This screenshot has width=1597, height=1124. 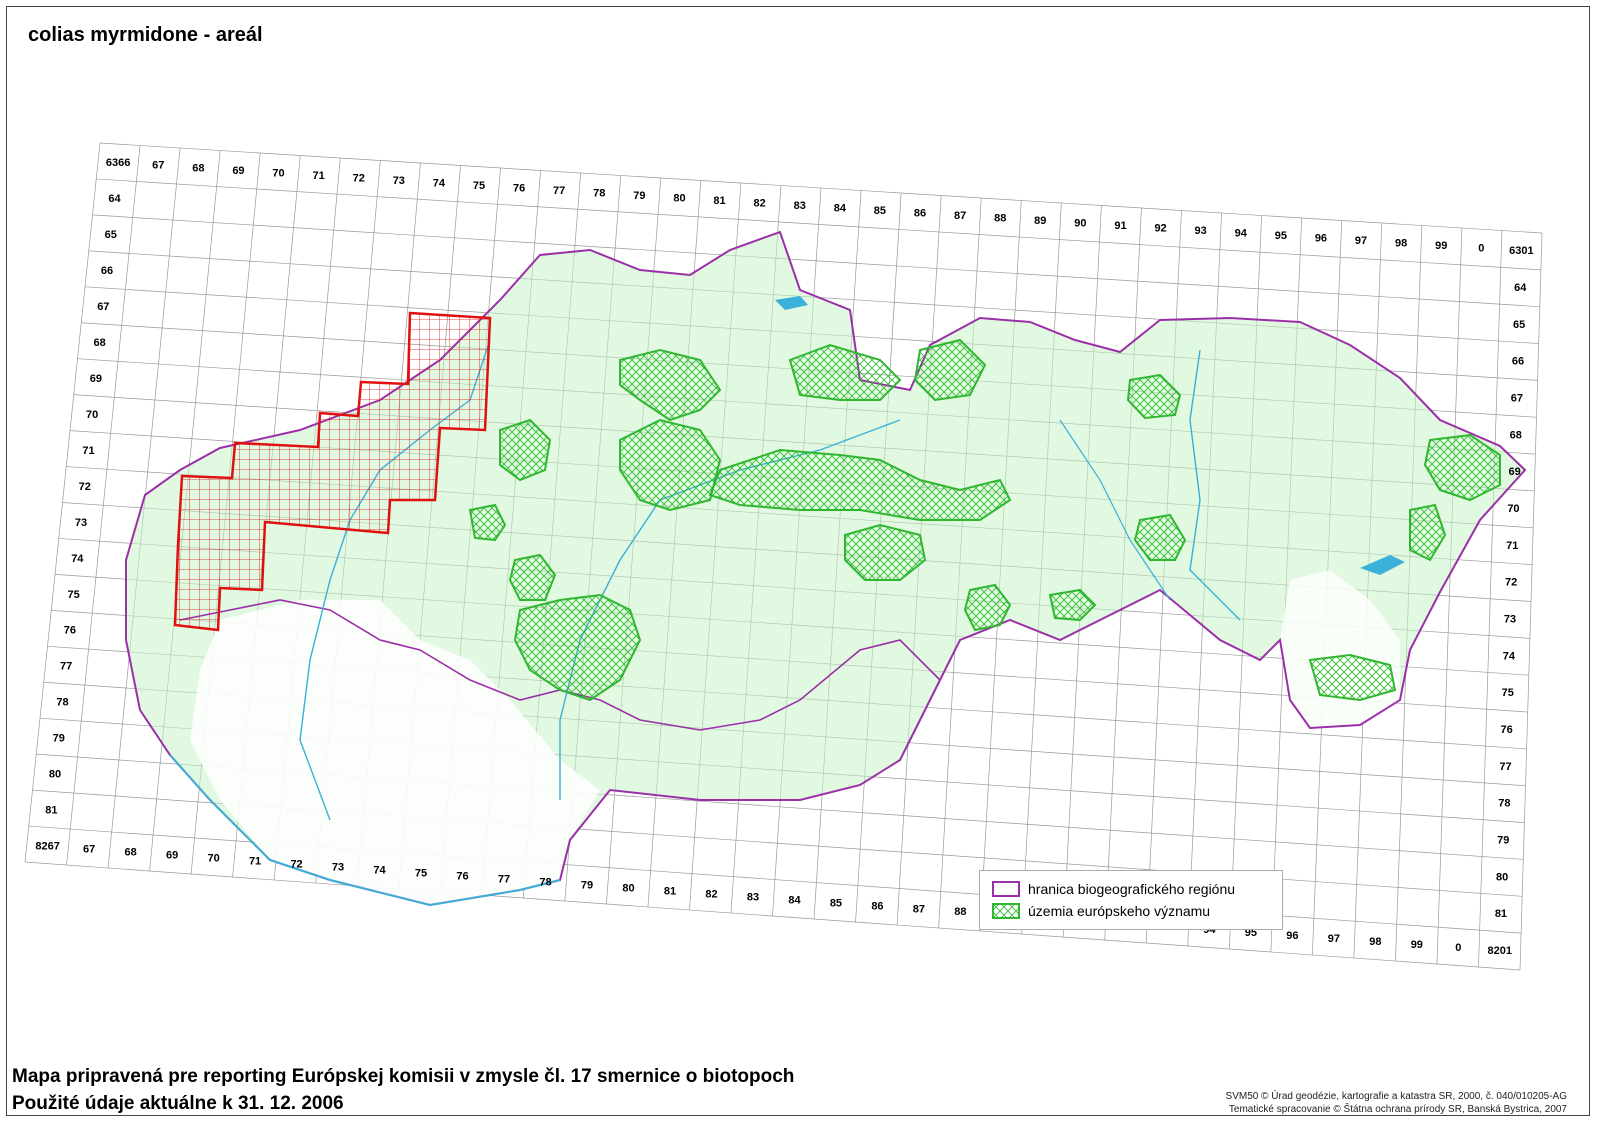 I want to click on grid-label-top: 72, so click(x=359, y=178).